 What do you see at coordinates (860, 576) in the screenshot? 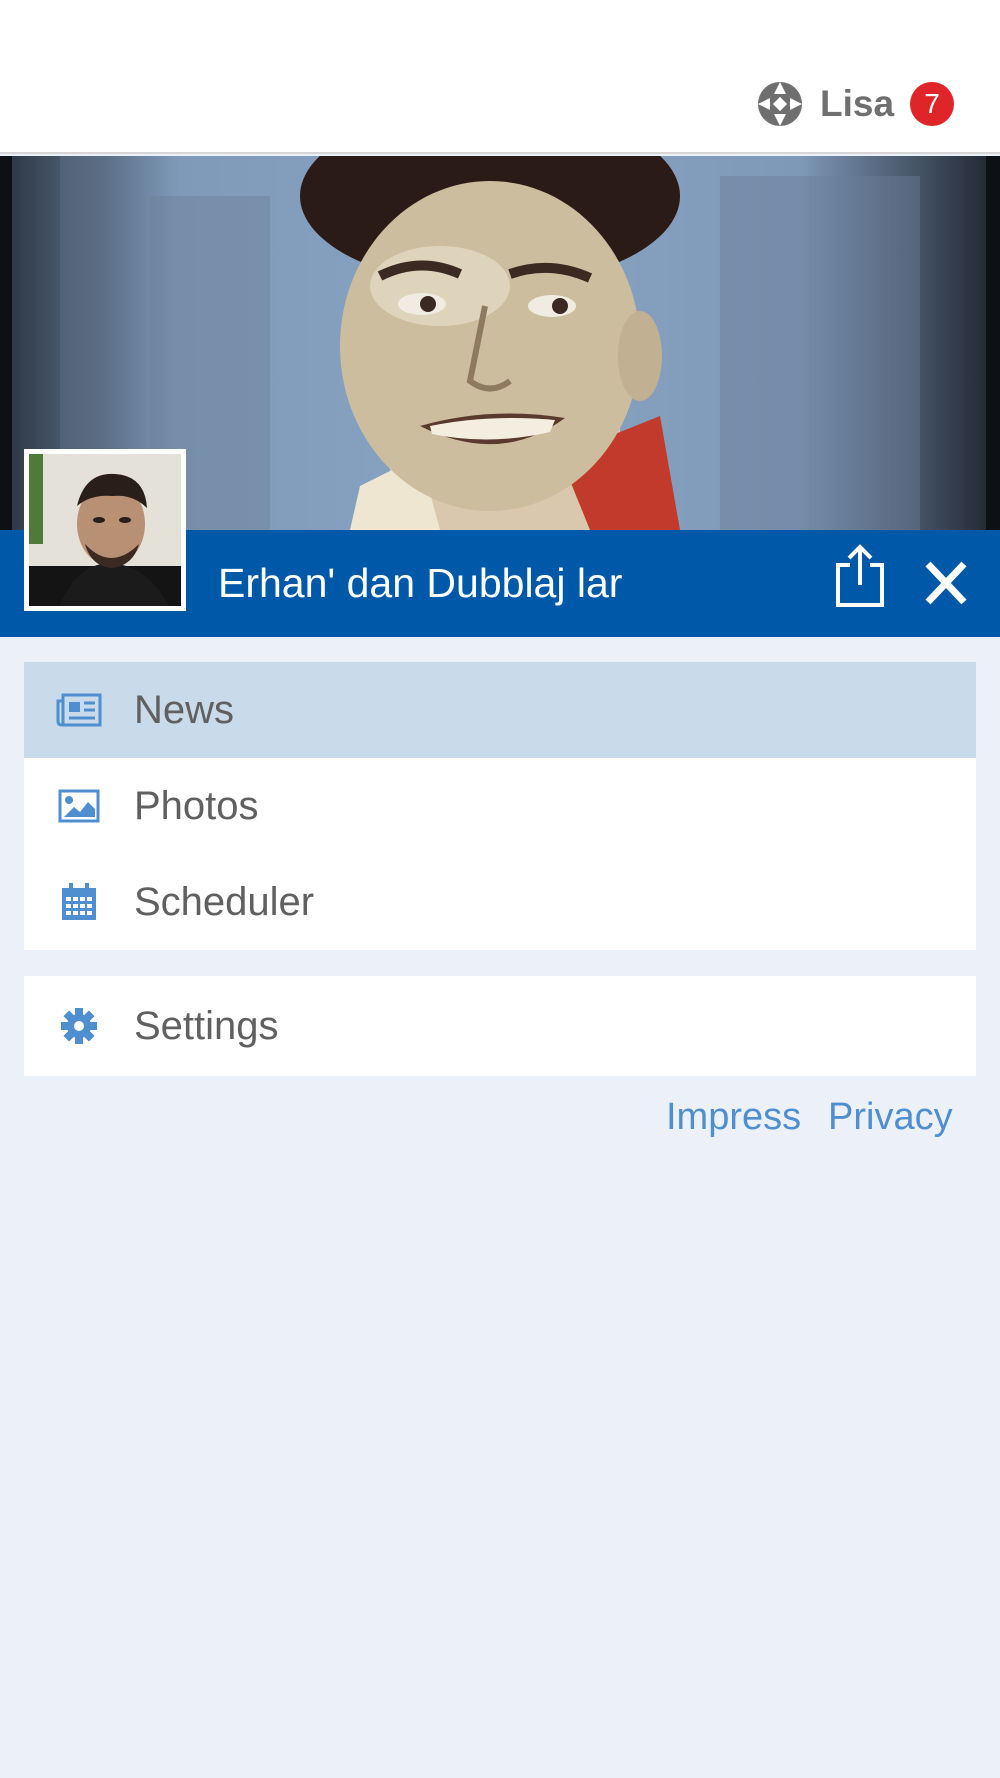
I see `share-icon` at bounding box center [860, 576].